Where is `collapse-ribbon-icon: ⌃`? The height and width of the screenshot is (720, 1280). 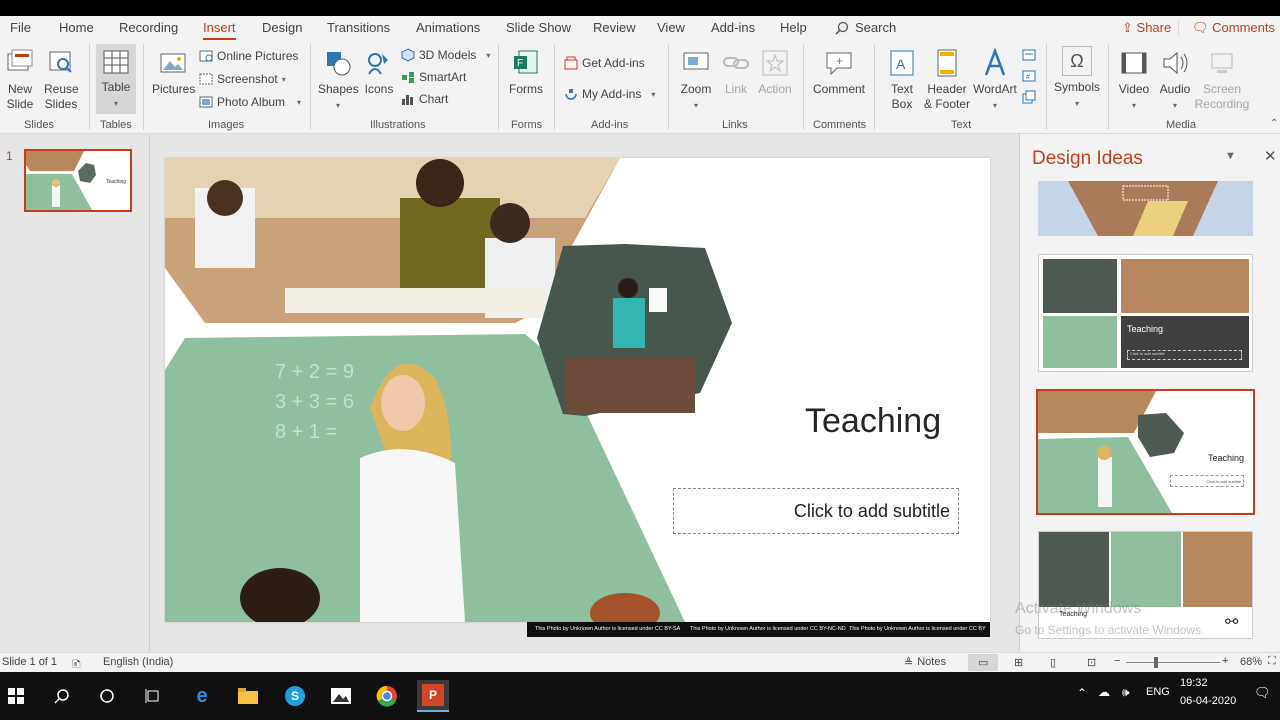 collapse-ribbon-icon: ⌃ is located at coordinates (1274, 123).